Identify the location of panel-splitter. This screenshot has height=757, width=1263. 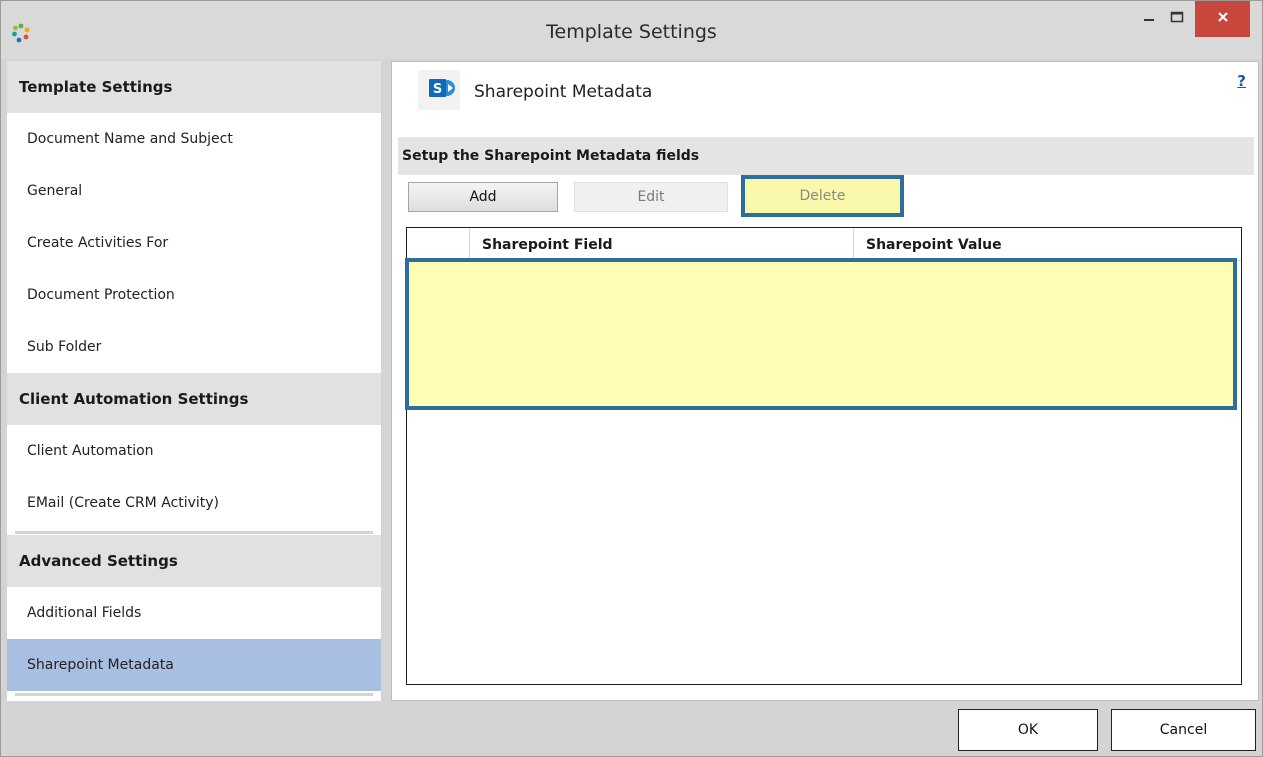
(387, 381).